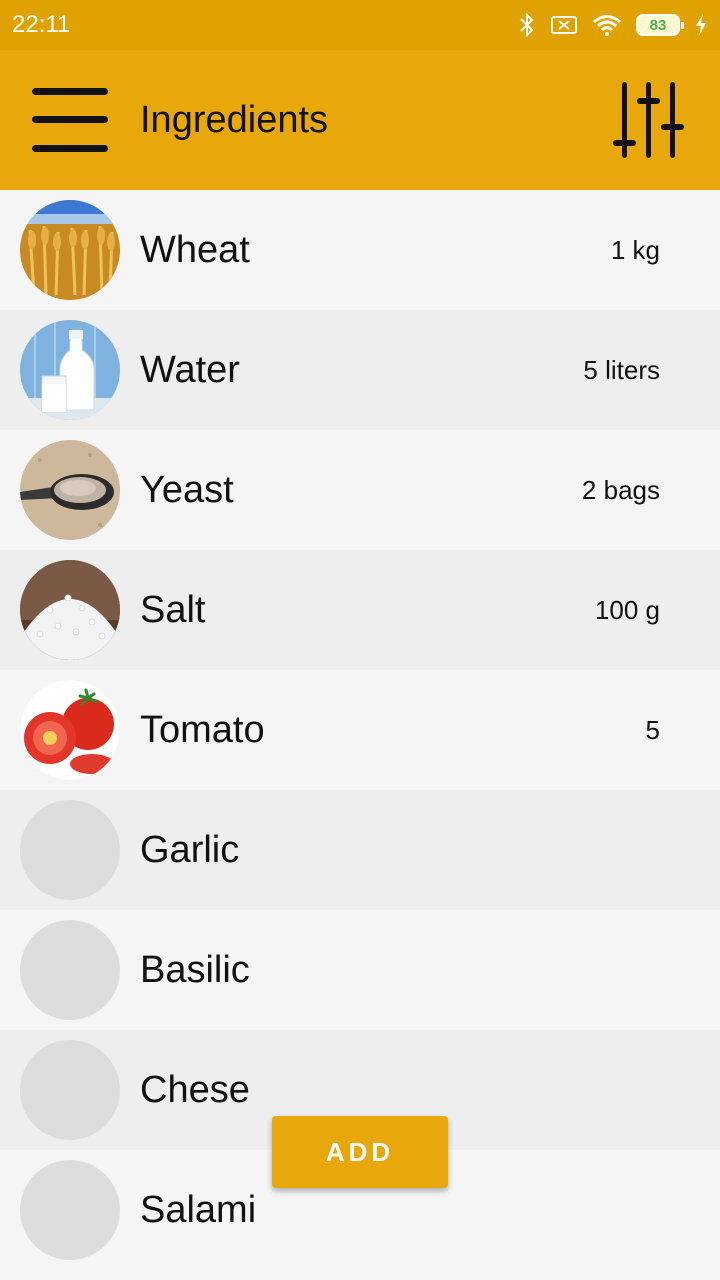  Describe the element at coordinates (234, 119) in the screenshot. I see `page-title: Ingredients` at that location.